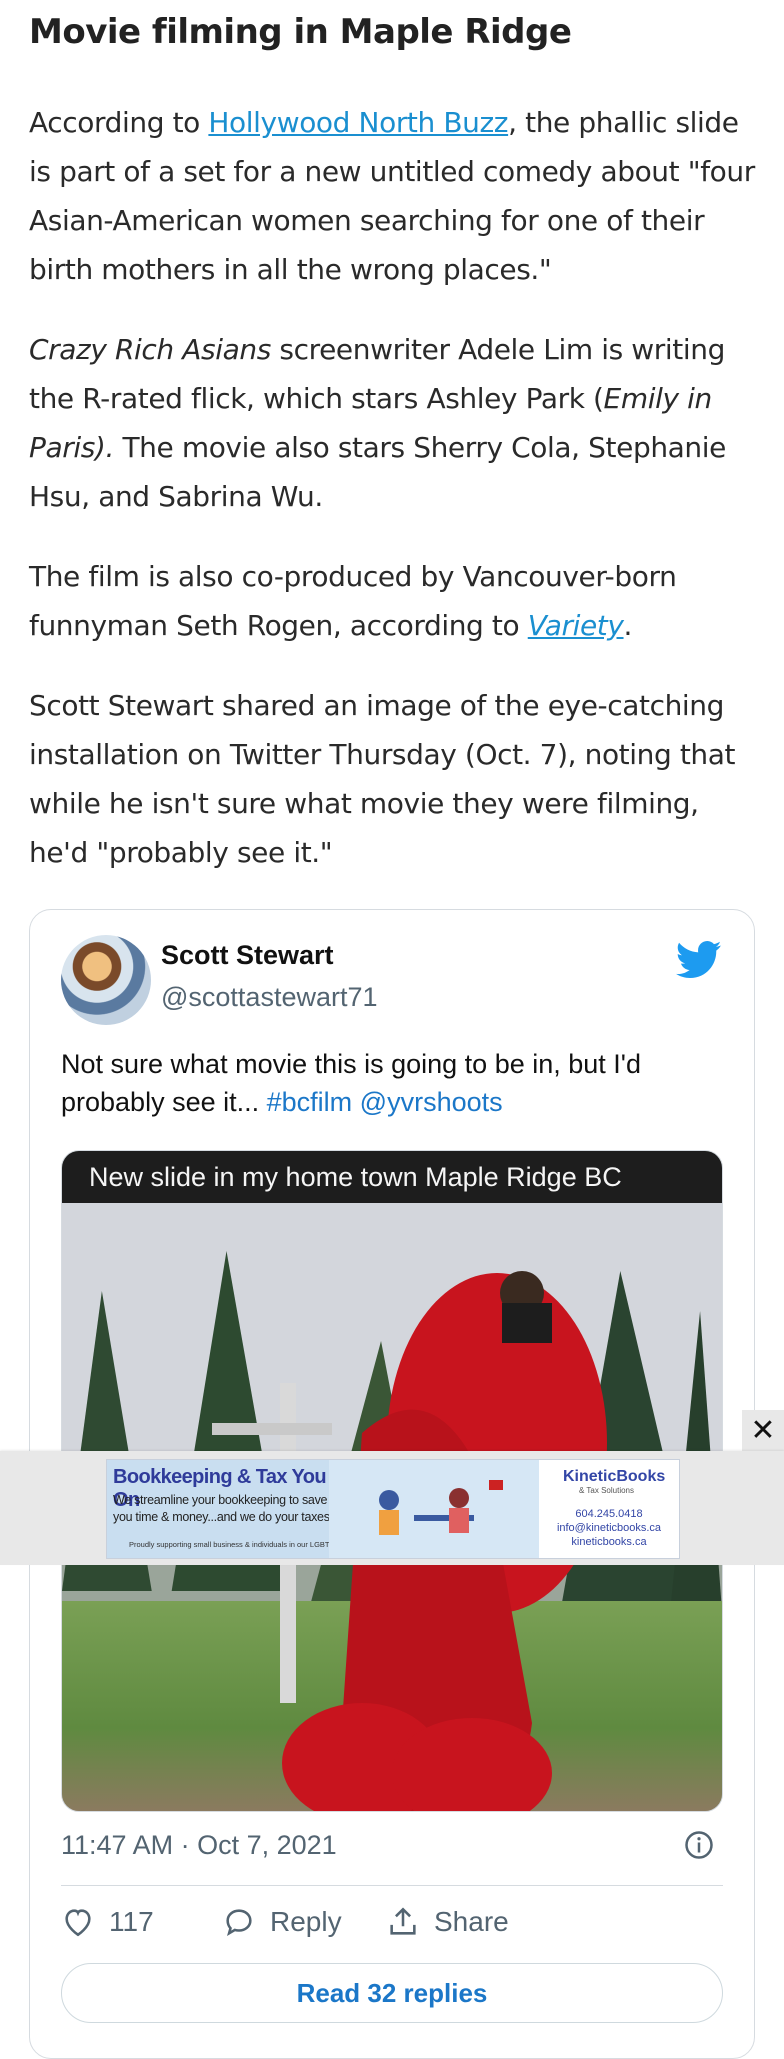 This screenshot has width=784, height=2059. I want to click on reply-bubble-icon, so click(239, 1923).